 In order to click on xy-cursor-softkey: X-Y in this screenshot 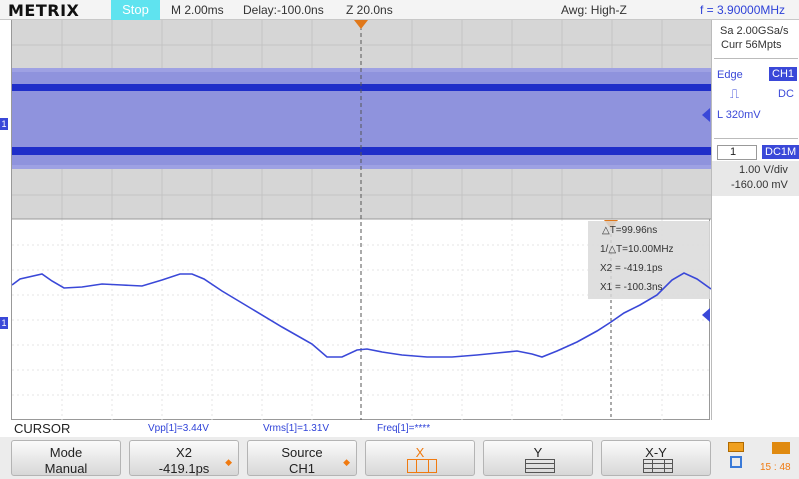, I will do `click(656, 458)`.